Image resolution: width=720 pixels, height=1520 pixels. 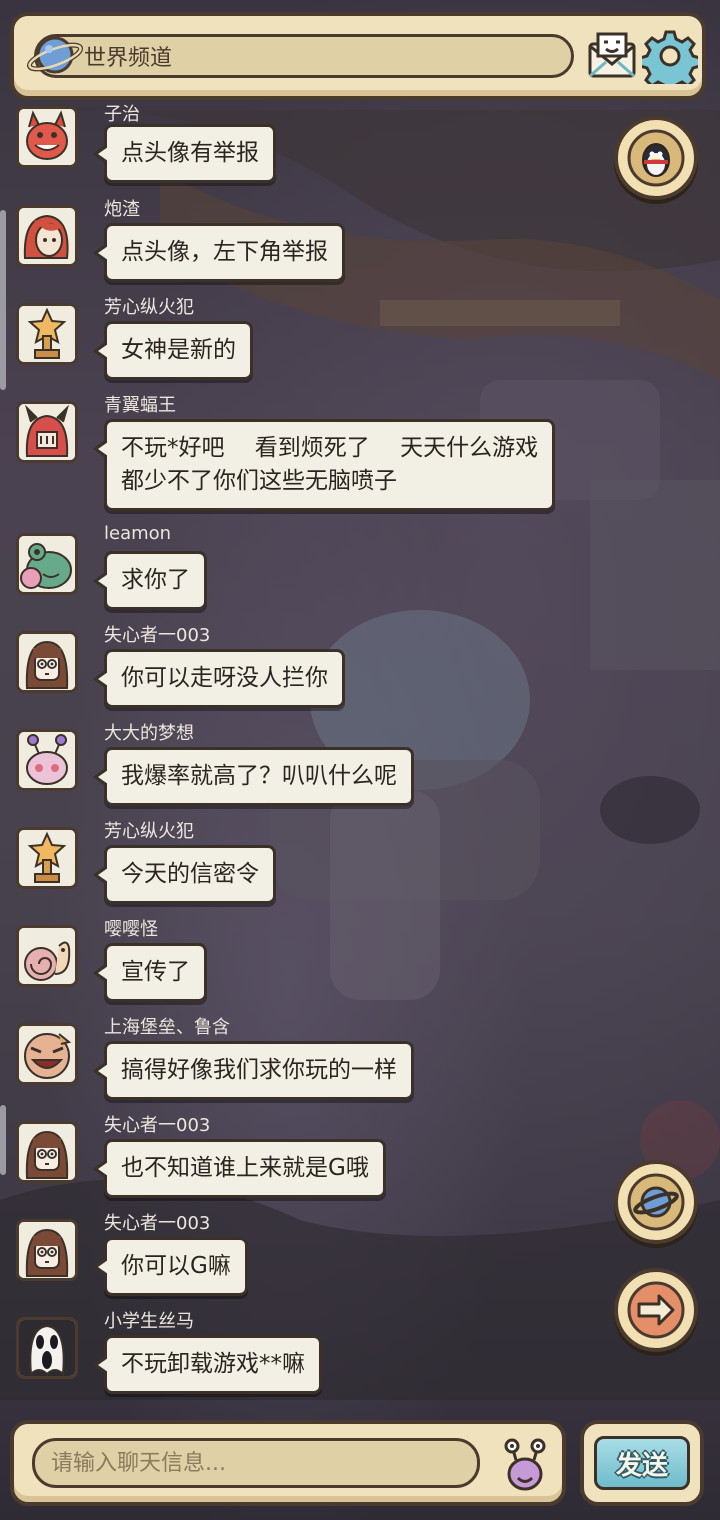 What do you see at coordinates (213, 1364) in the screenshot?
I see `message-text: 不玩卸载游戏**嘛` at bounding box center [213, 1364].